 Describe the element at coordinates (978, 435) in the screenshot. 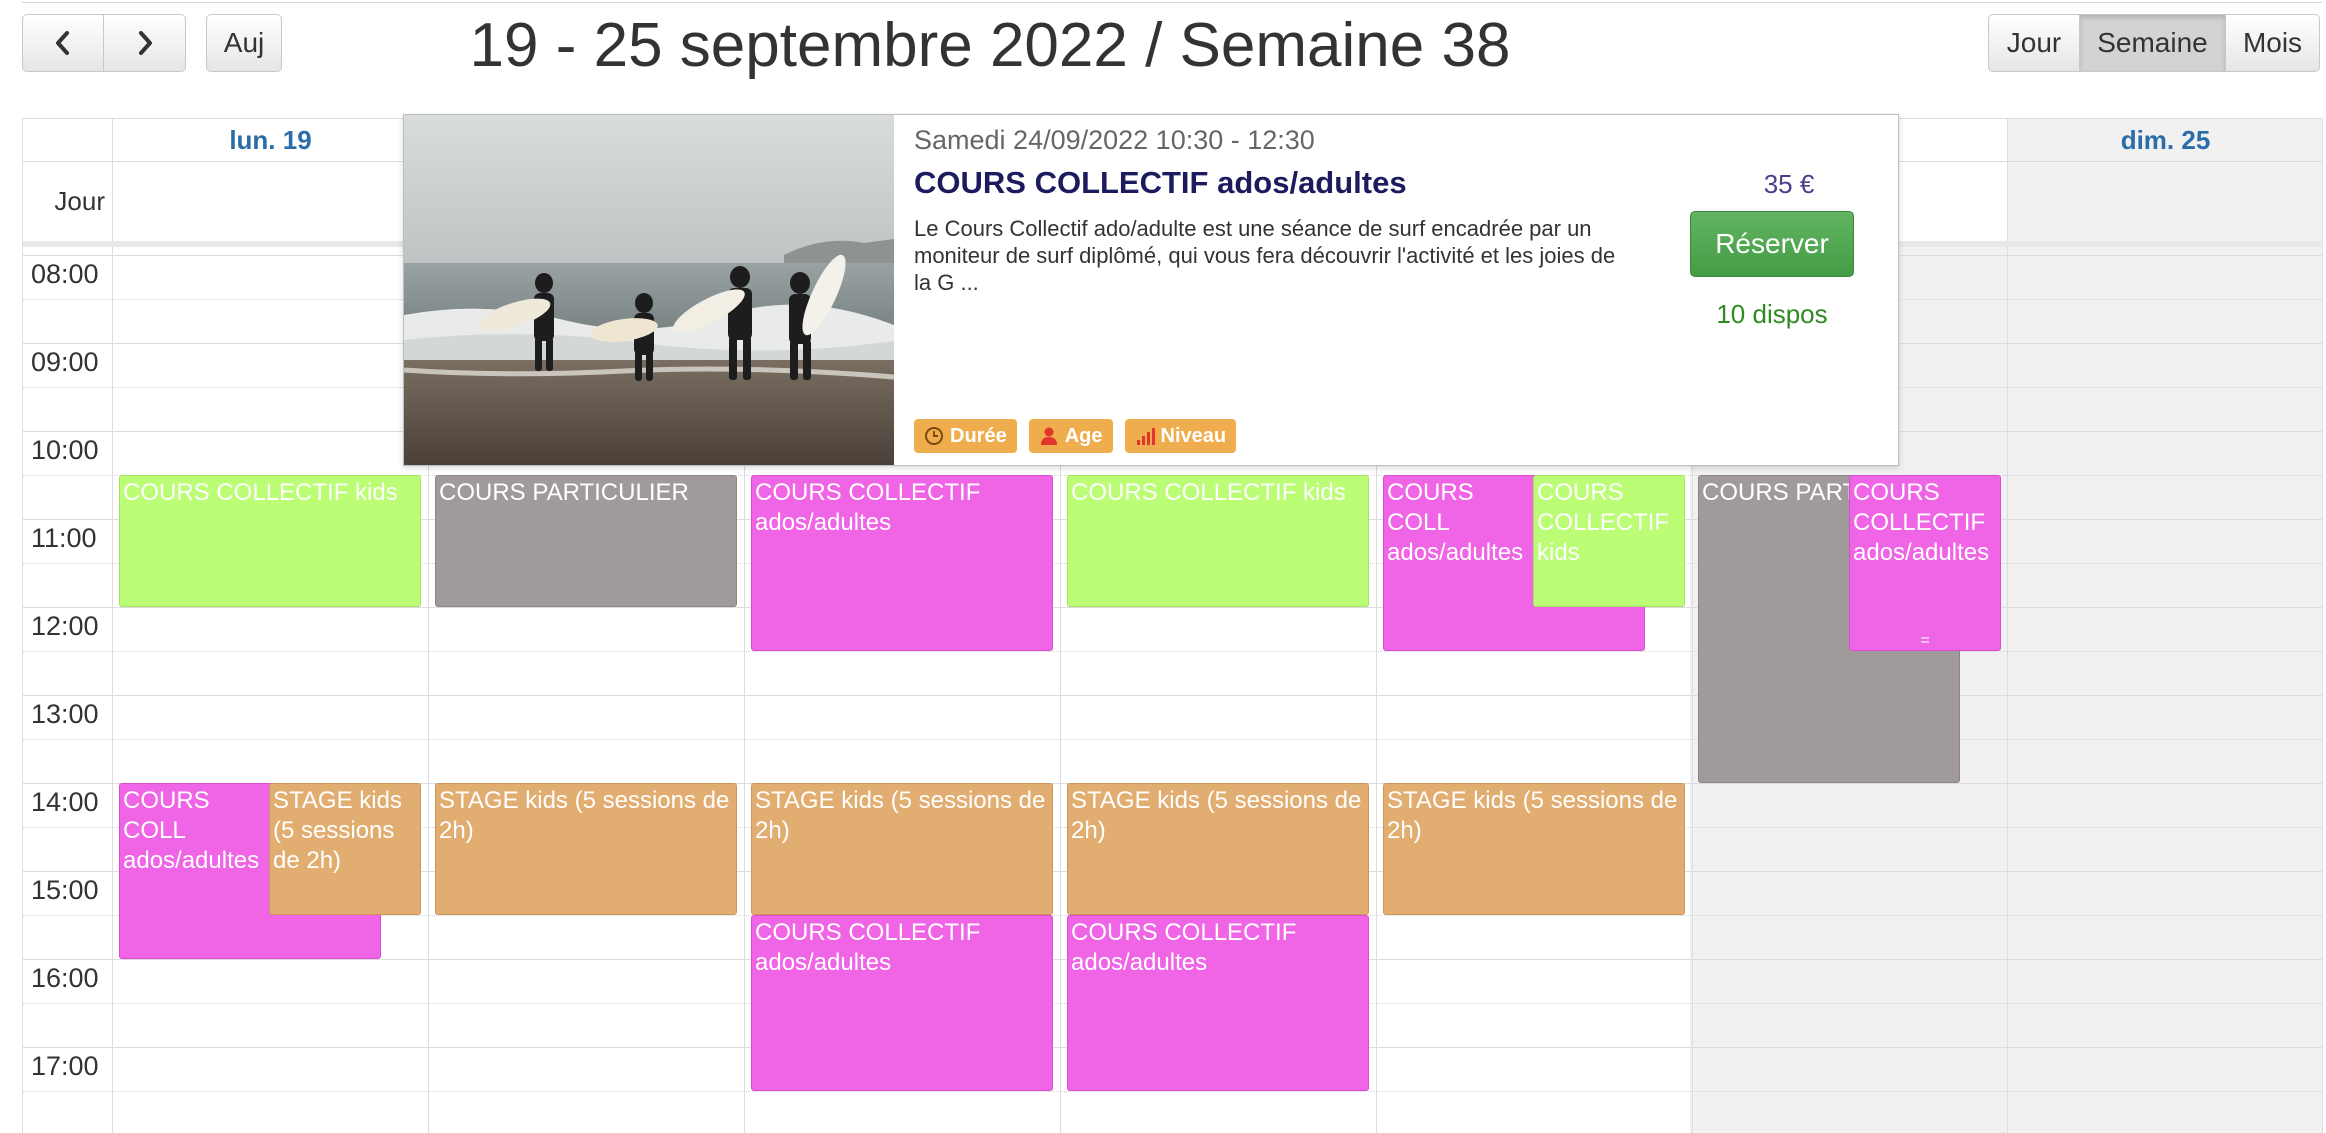

I see `tag-label: Durée` at that location.